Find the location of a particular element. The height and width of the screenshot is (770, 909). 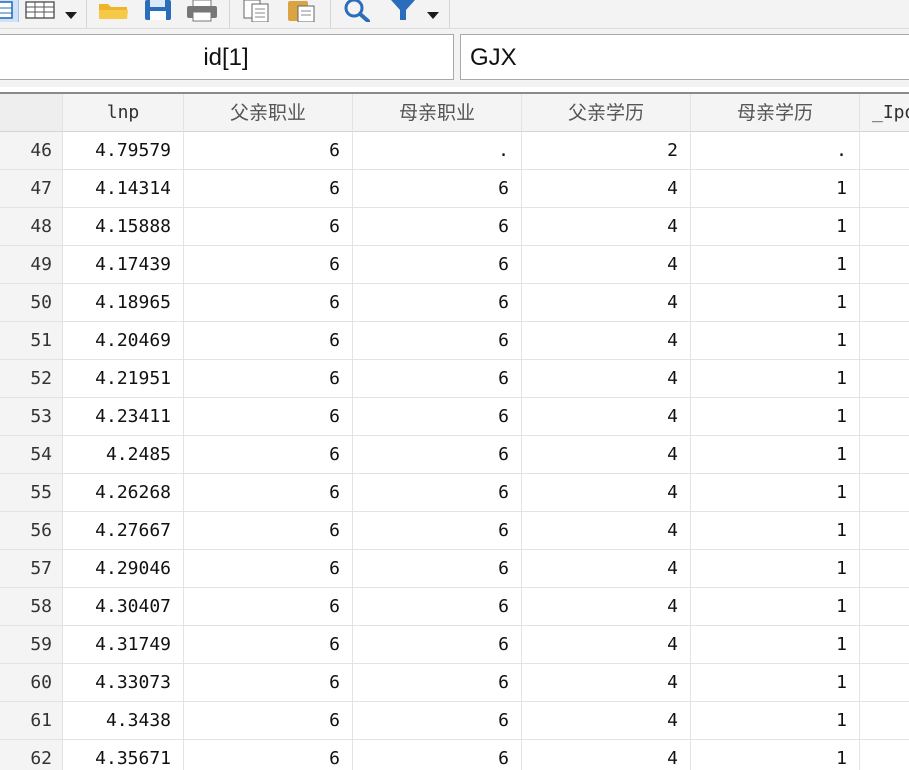

row-number: 55 is located at coordinates (31, 493).